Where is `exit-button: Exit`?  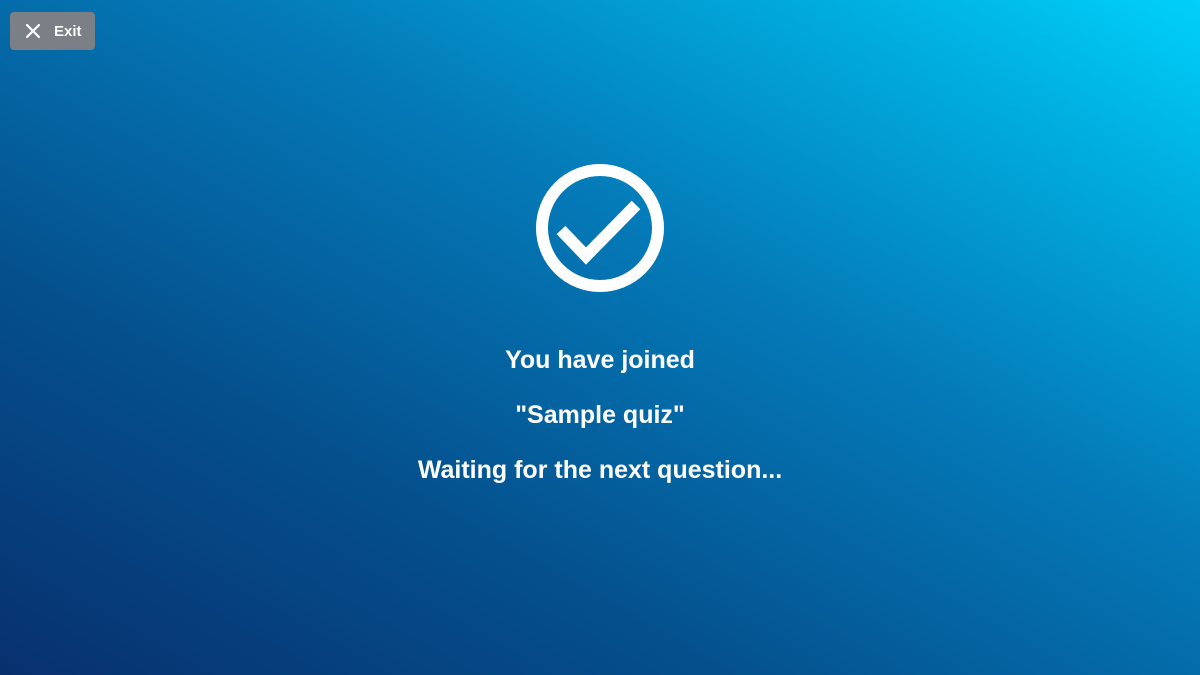 exit-button: Exit is located at coordinates (52, 31).